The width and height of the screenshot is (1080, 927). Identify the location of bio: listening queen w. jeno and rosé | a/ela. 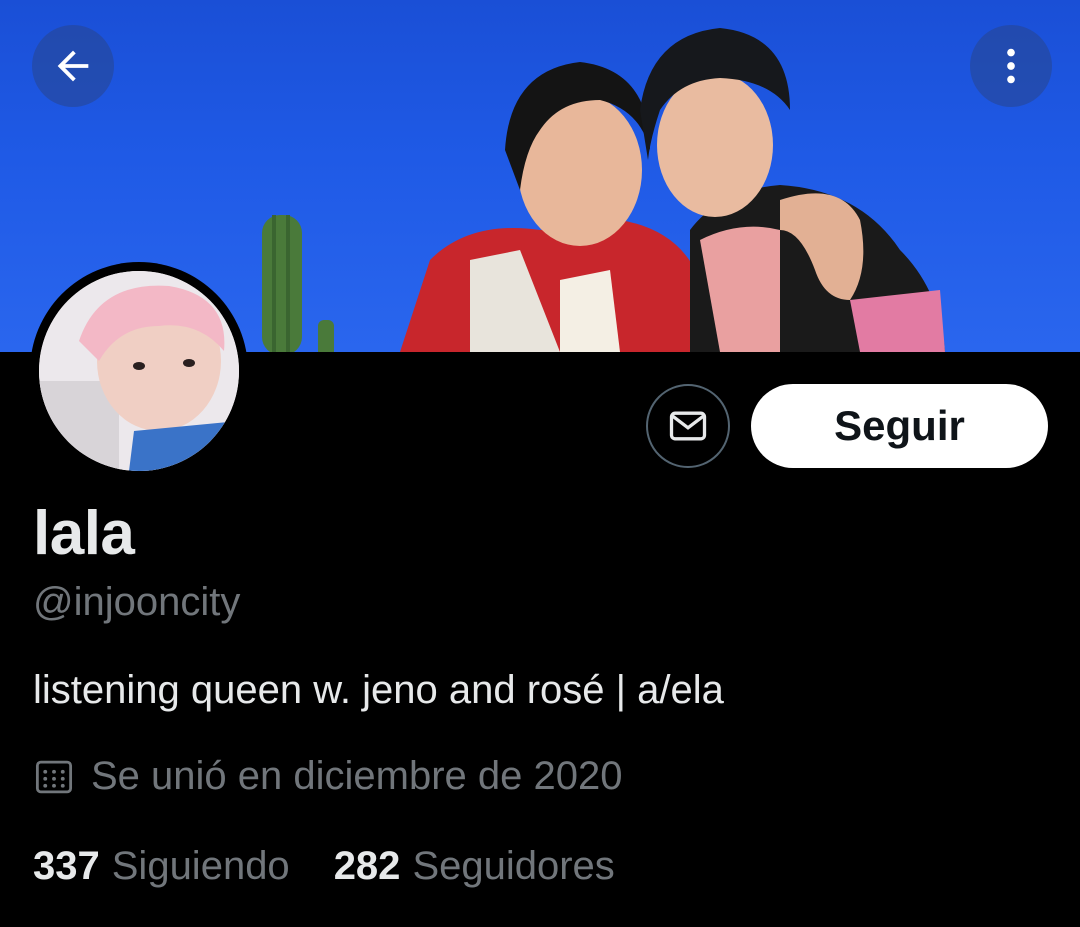
(378, 690).